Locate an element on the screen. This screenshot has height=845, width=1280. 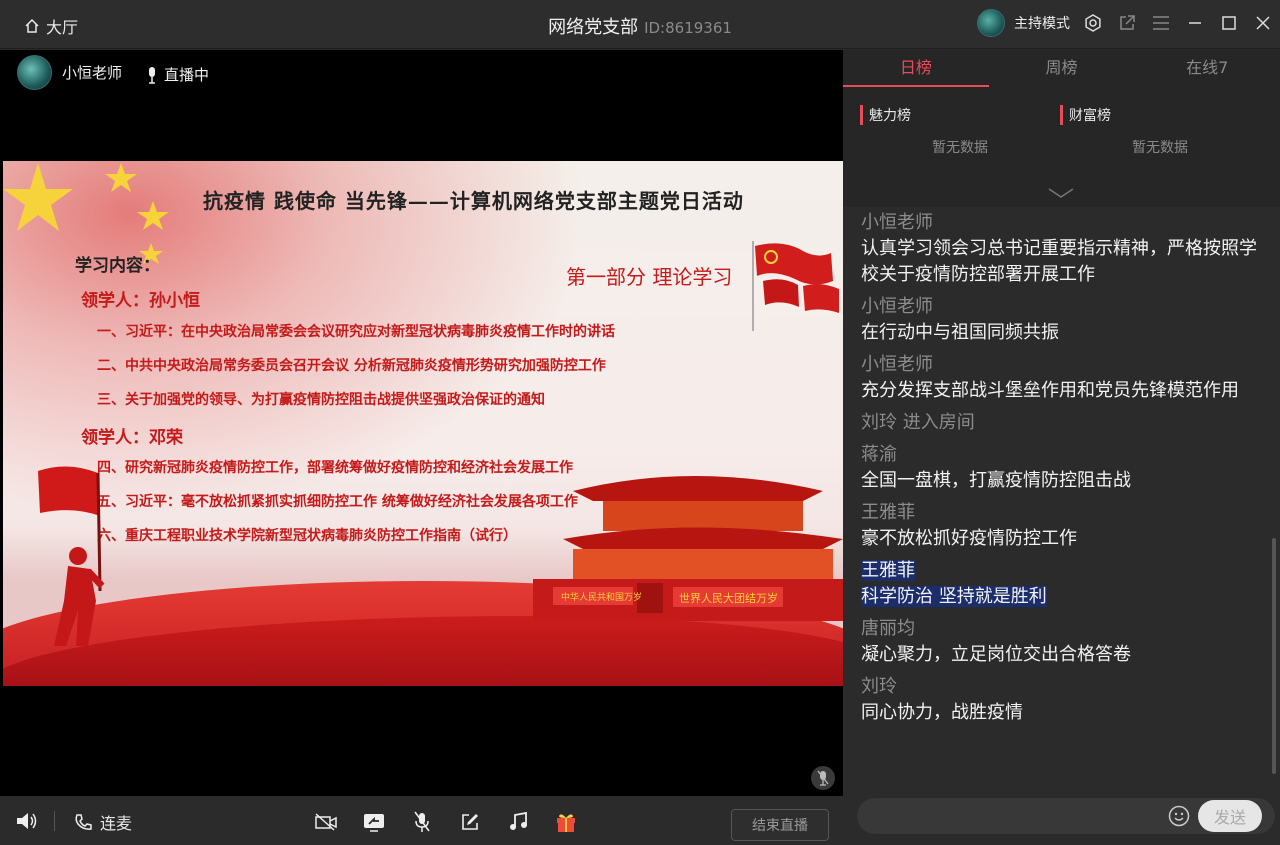
music-icon is located at coordinates (518, 822).